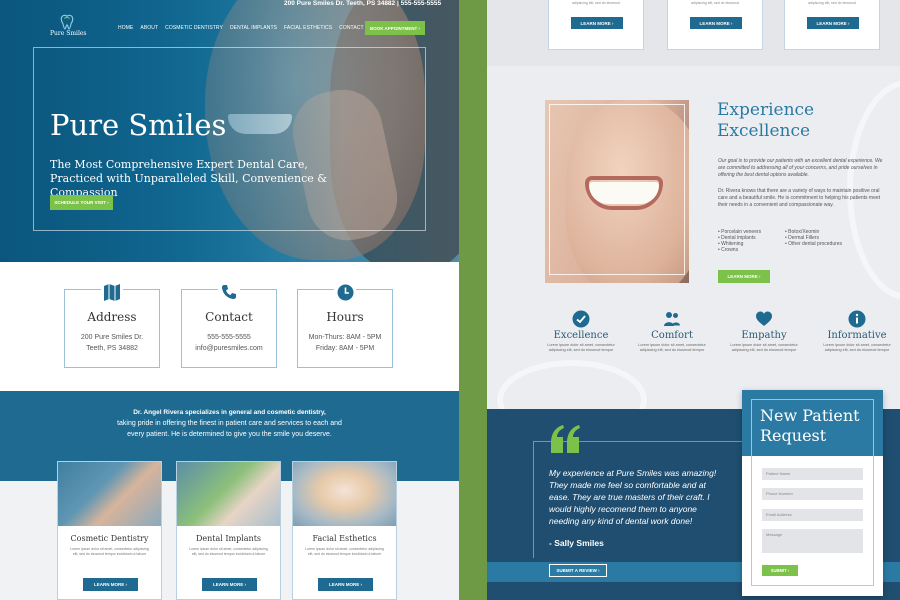  I want to click on nav-dental-implants: DENTAL IMPLANTS, so click(253, 28).